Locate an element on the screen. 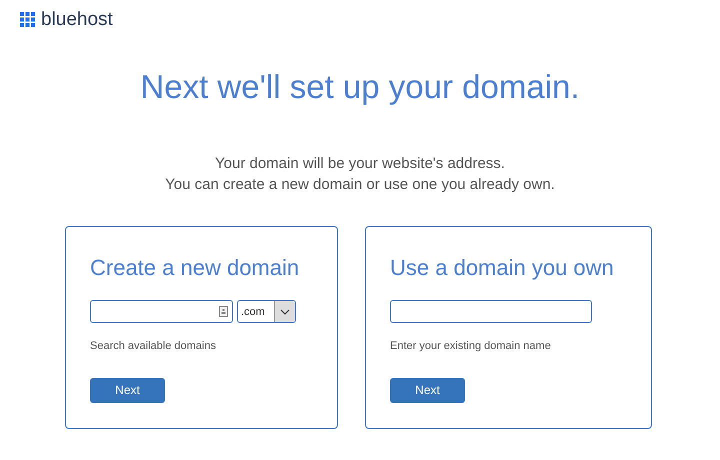 The width and height of the screenshot is (720, 460). logo-text: bluehost is located at coordinates (77, 19).